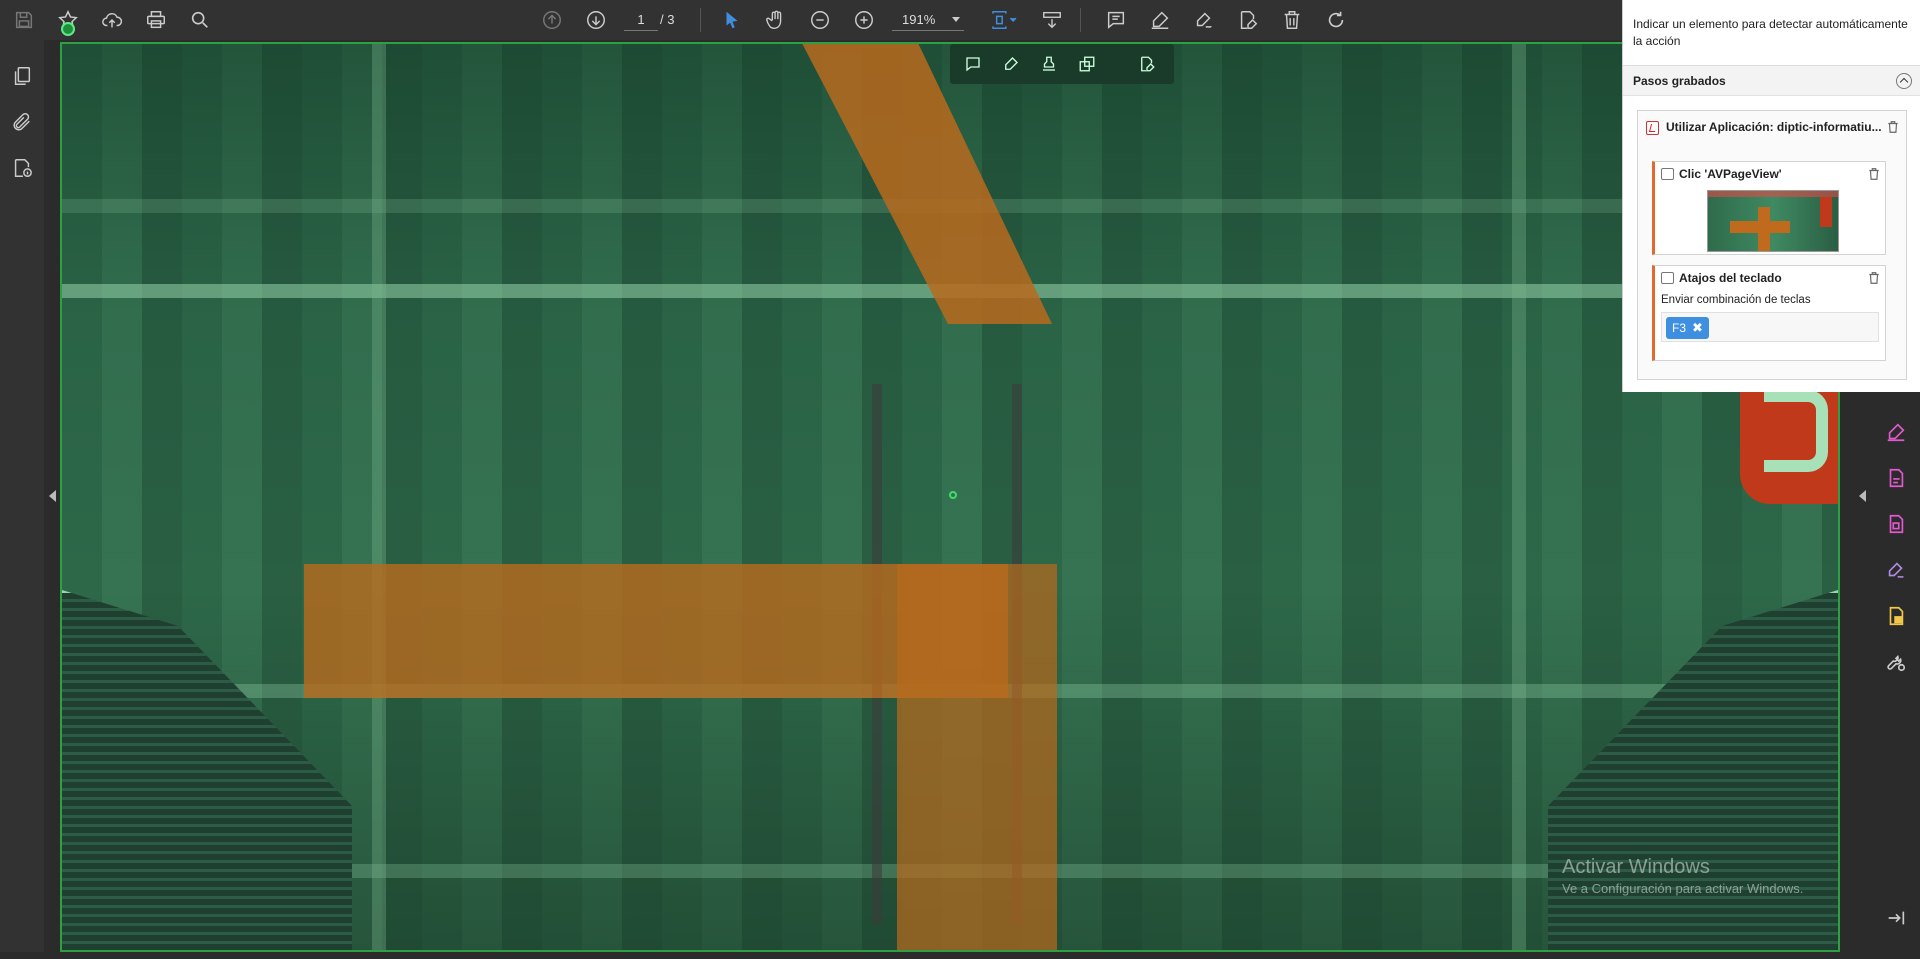  I want to click on key-combination-field: F3 ✖, so click(1770, 327).